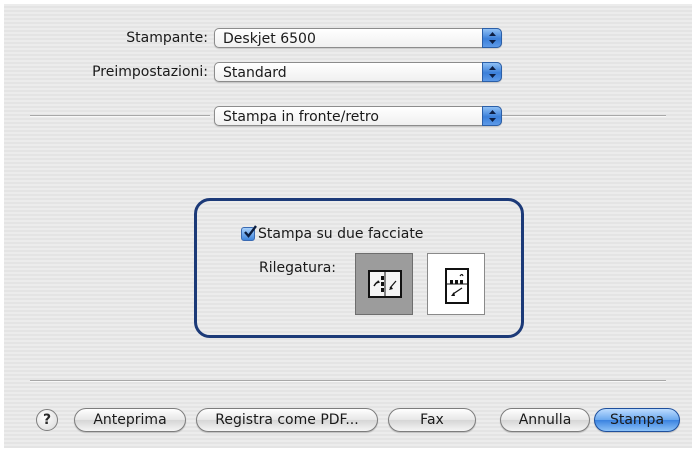 The image size is (696, 452). I want to click on checkmark-icon, so click(250, 231).